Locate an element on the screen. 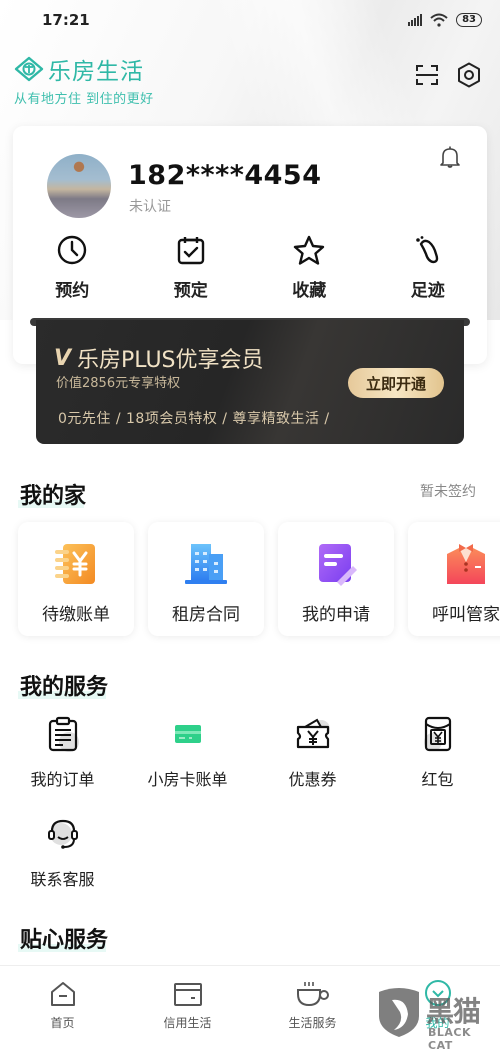 This screenshot has height=1052, width=500. status-bar: 17:21 83 is located at coordinates (250, 20).